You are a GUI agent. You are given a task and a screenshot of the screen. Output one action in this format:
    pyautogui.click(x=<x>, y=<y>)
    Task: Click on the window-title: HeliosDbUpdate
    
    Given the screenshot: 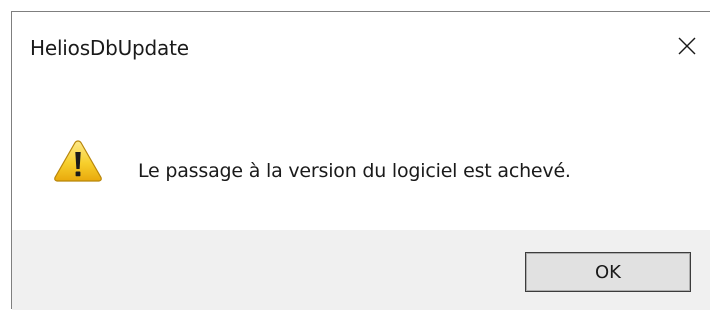 What is the action you would take?
    pyautogui.click(x=109, y=48)
    